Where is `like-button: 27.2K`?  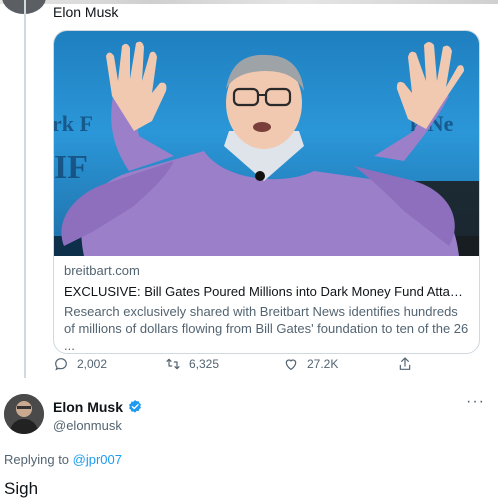 like-button: 27.2K is located at coordinates (310, 364).